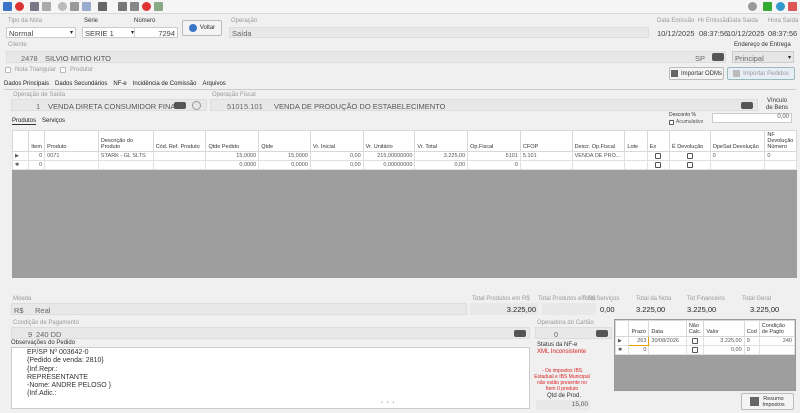 The width and height of the screenshot is (800, 413). What do you see at coordinates (125, 141) in the screenshot?
I see `col-descricao: Descrição do Produto` at bounding box center [125, 141].